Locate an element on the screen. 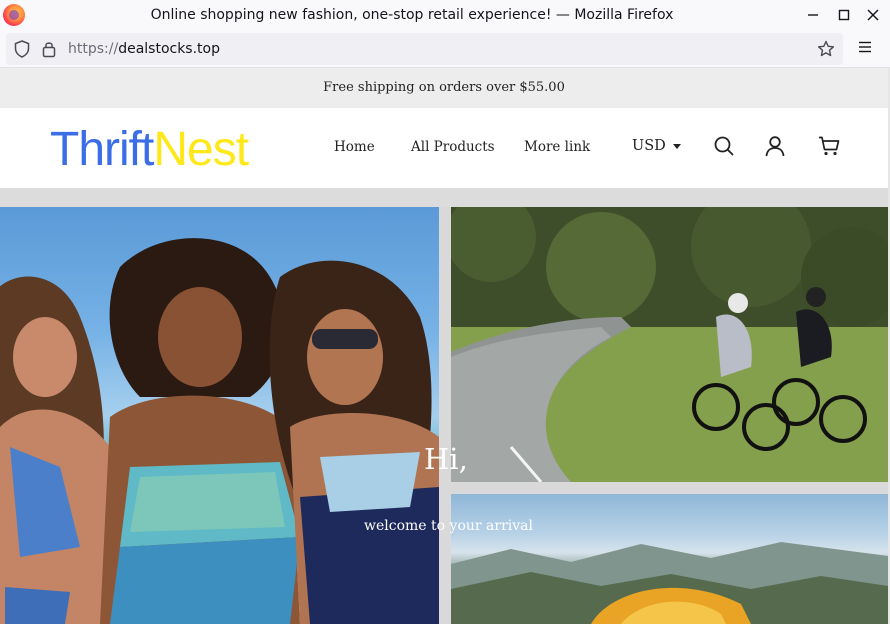  search-icon is located at coordinates (724, 146).